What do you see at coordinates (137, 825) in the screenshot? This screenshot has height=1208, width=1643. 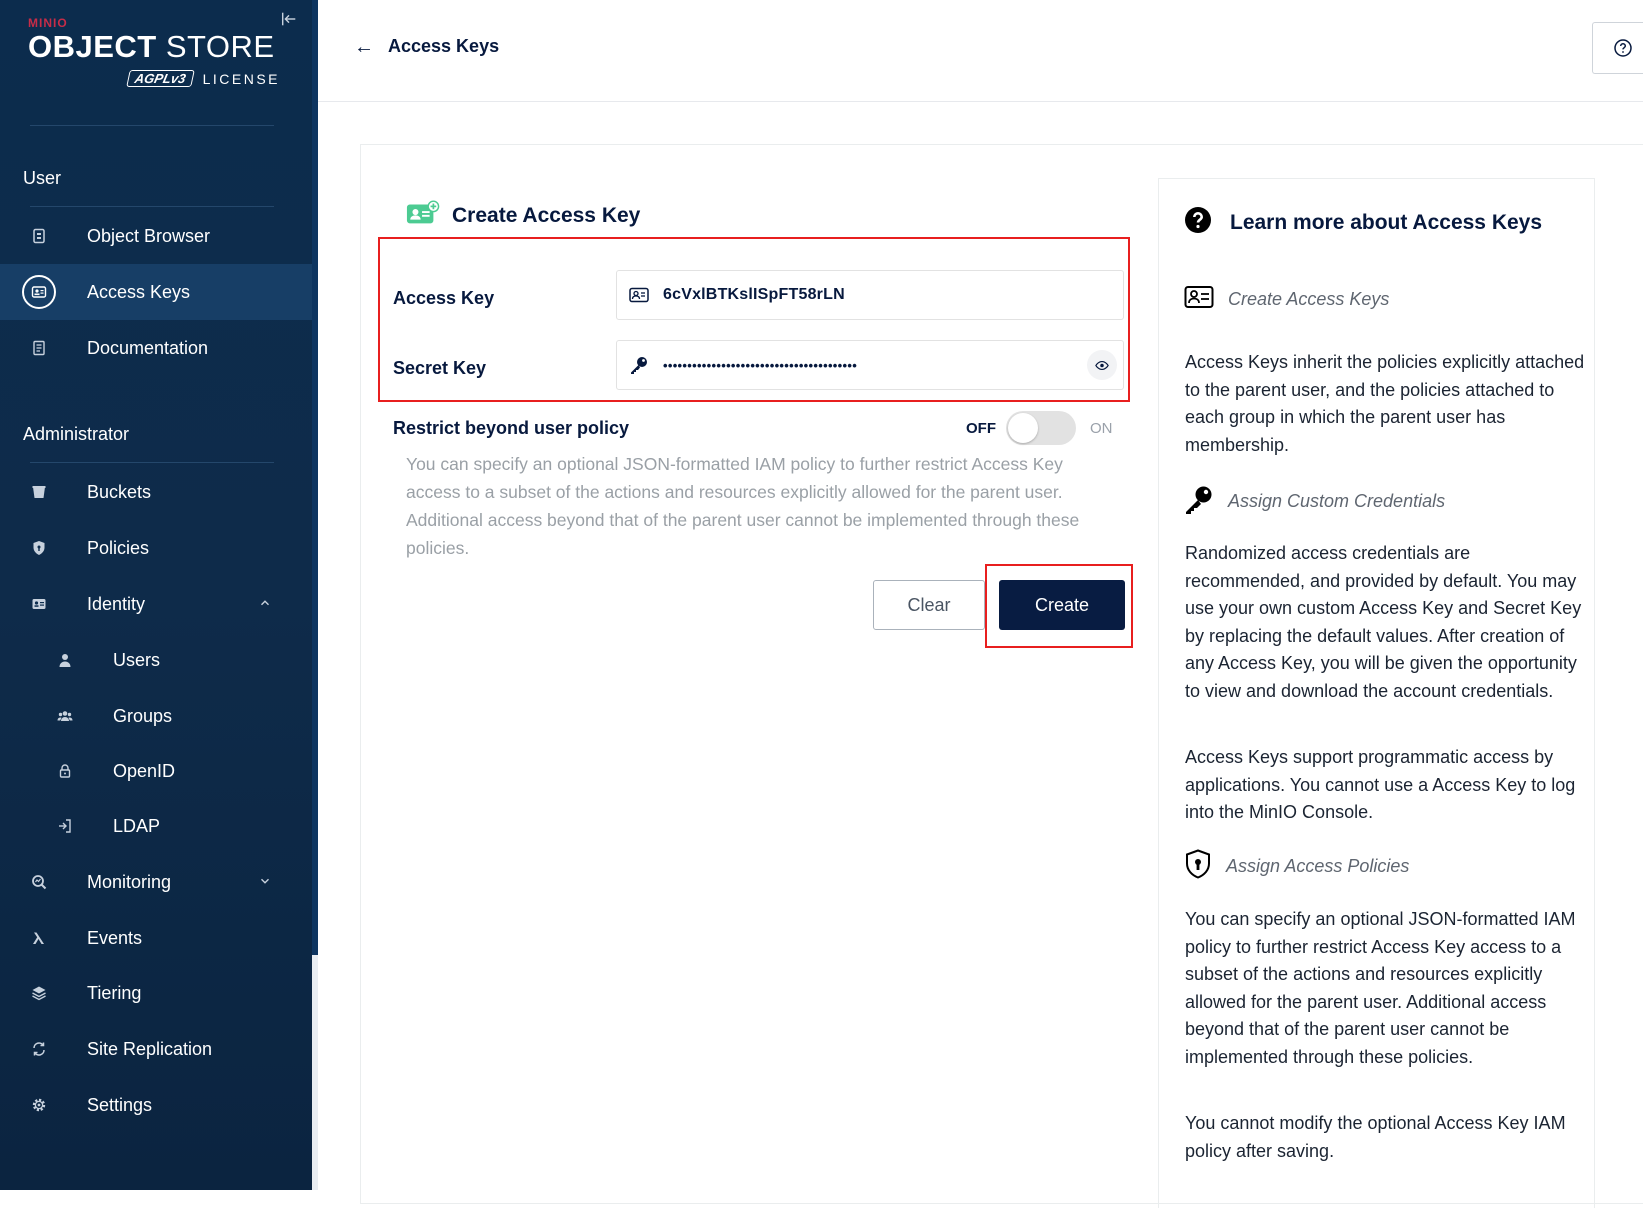 I see `sidebar-item-label: LDAP` at bounding box center [137, 825].